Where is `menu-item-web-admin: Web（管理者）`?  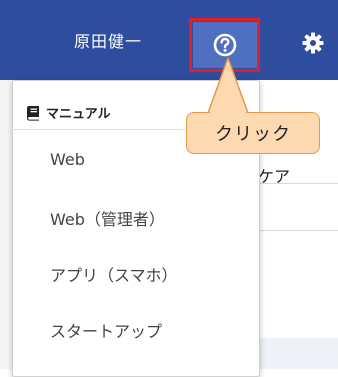 menu-item-web-admin: Web（管理者） is located at coordinates (107, 218).